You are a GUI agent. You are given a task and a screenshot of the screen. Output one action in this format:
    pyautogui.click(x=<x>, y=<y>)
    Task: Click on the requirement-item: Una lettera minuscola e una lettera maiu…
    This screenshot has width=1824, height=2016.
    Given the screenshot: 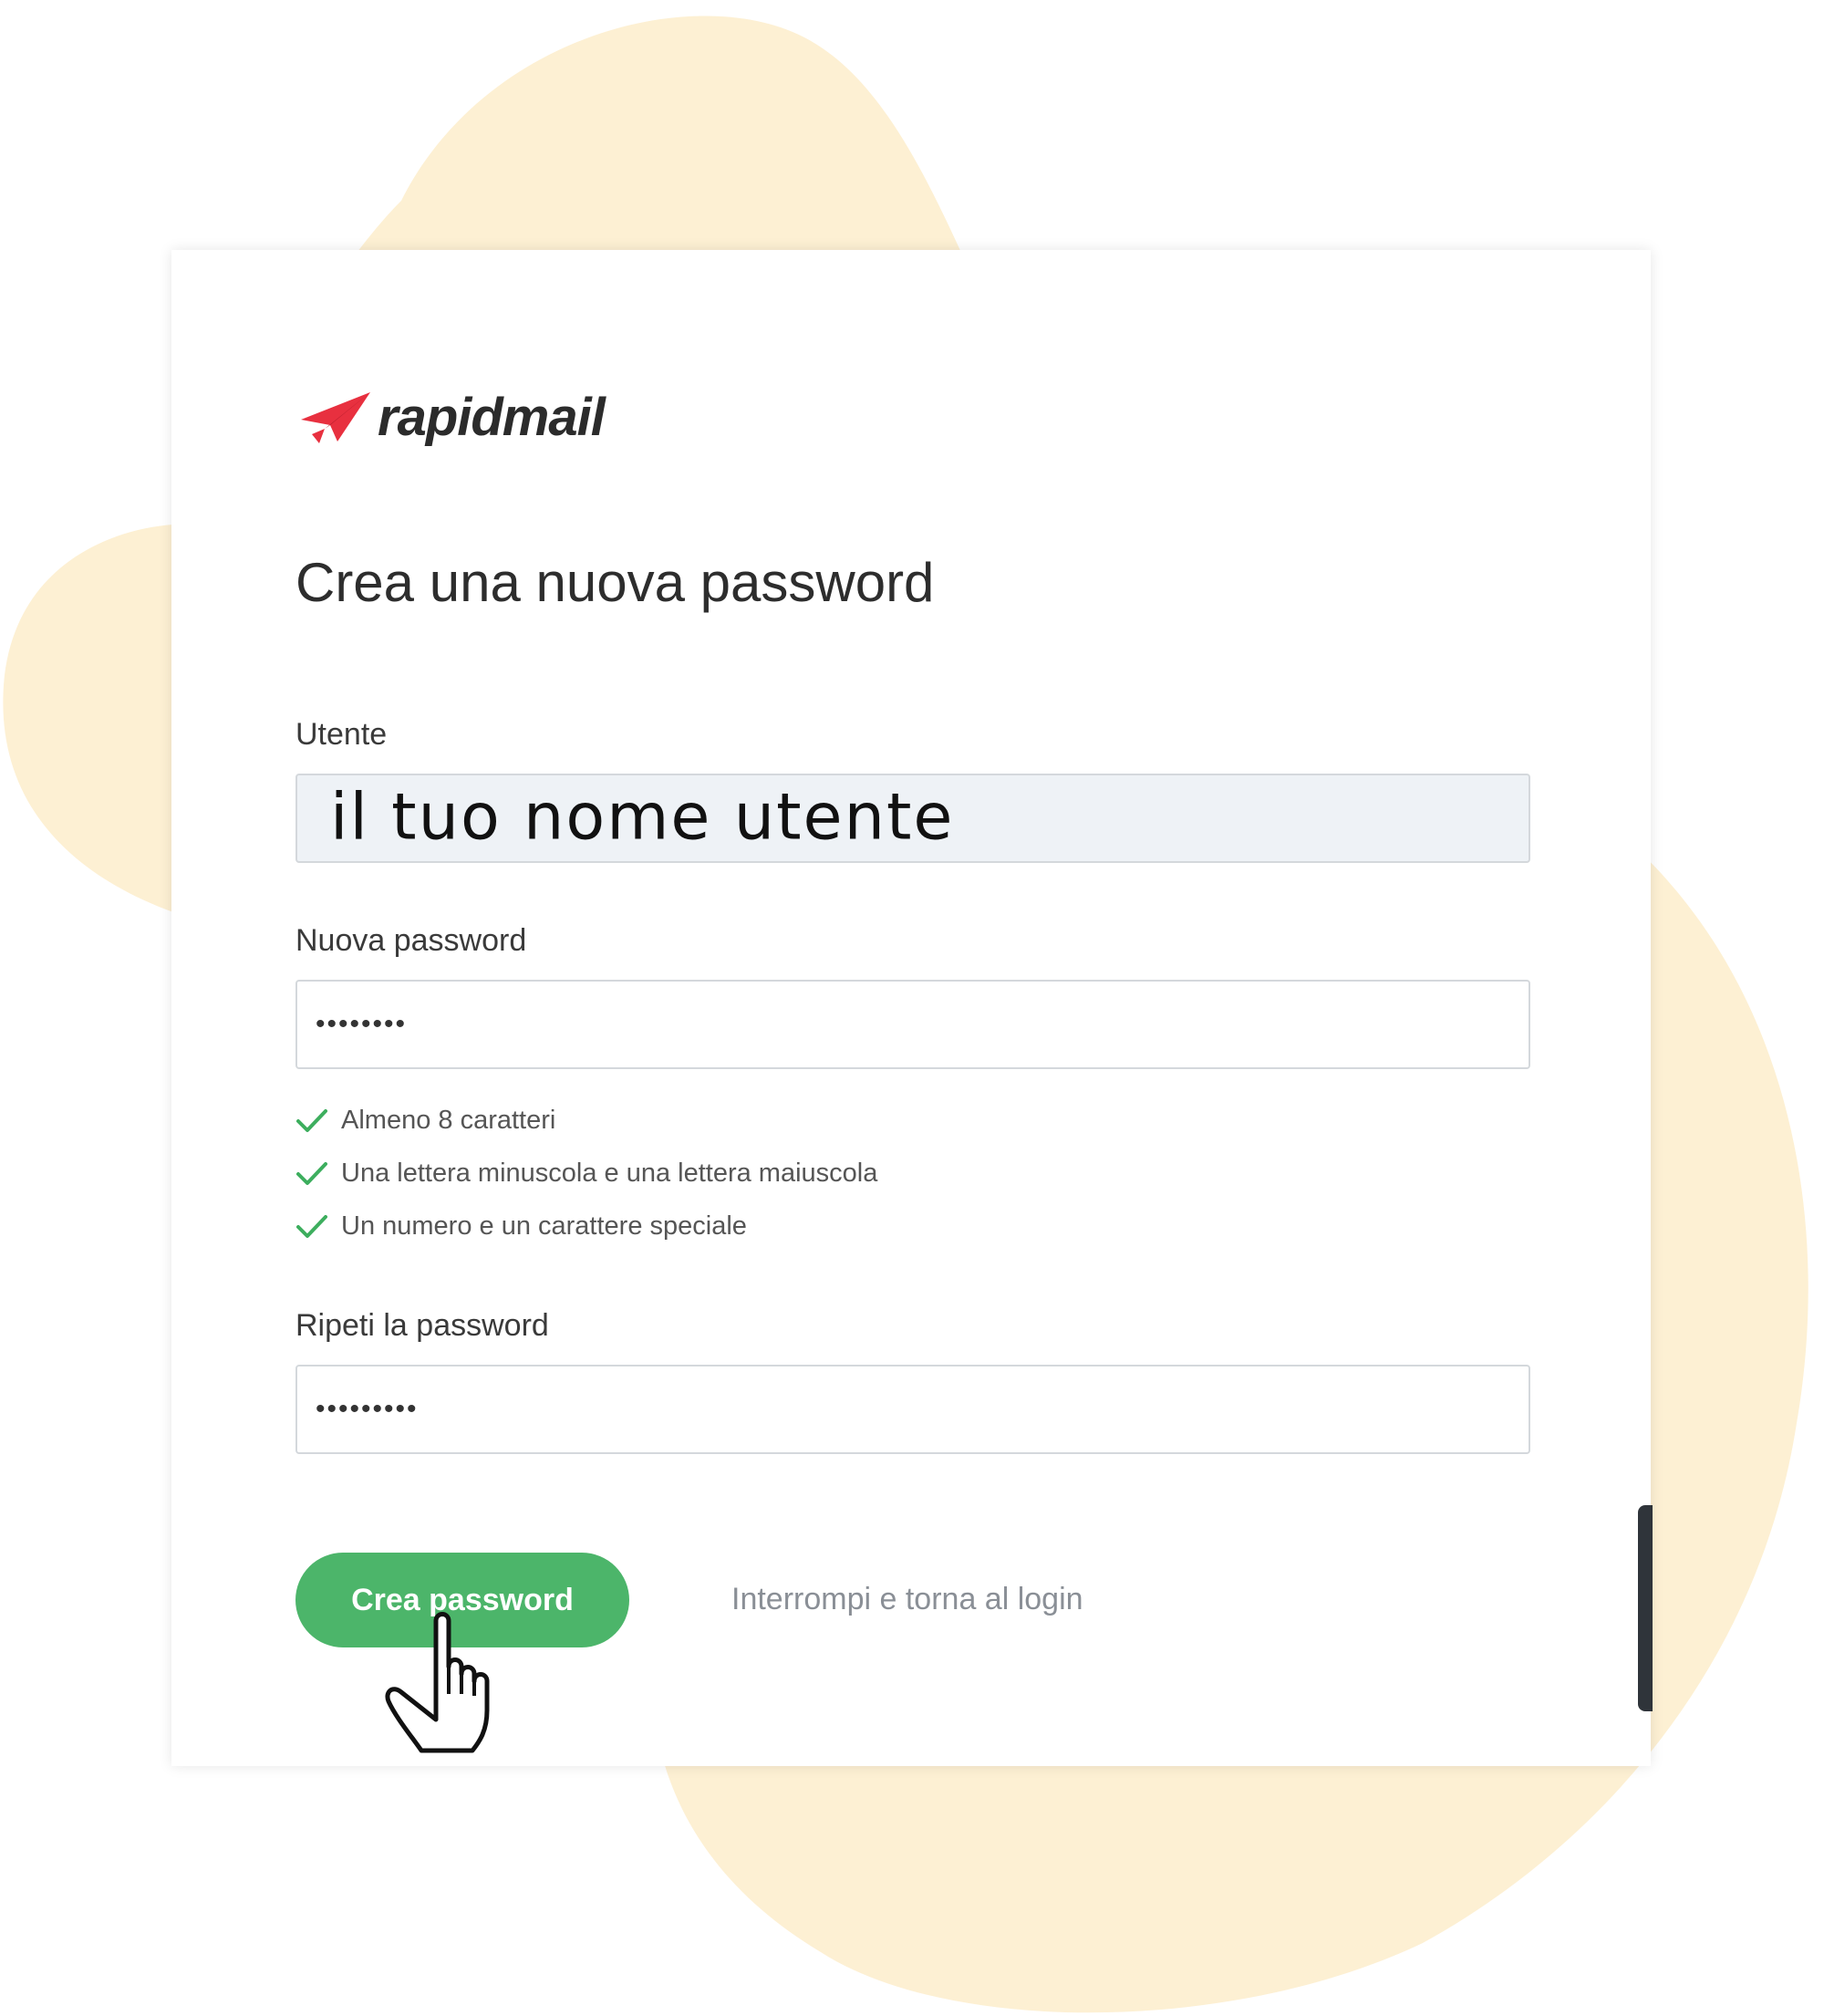 What is the action you would take?
    pyautogui.click(x=586, y=1174)
    